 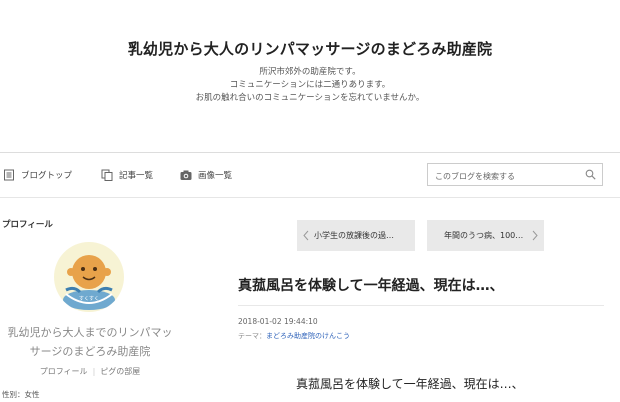 What do you see at coordinates (89, 277) in the screenshot?
I see `avatar: すくすく` at bounding box center [89, 277].